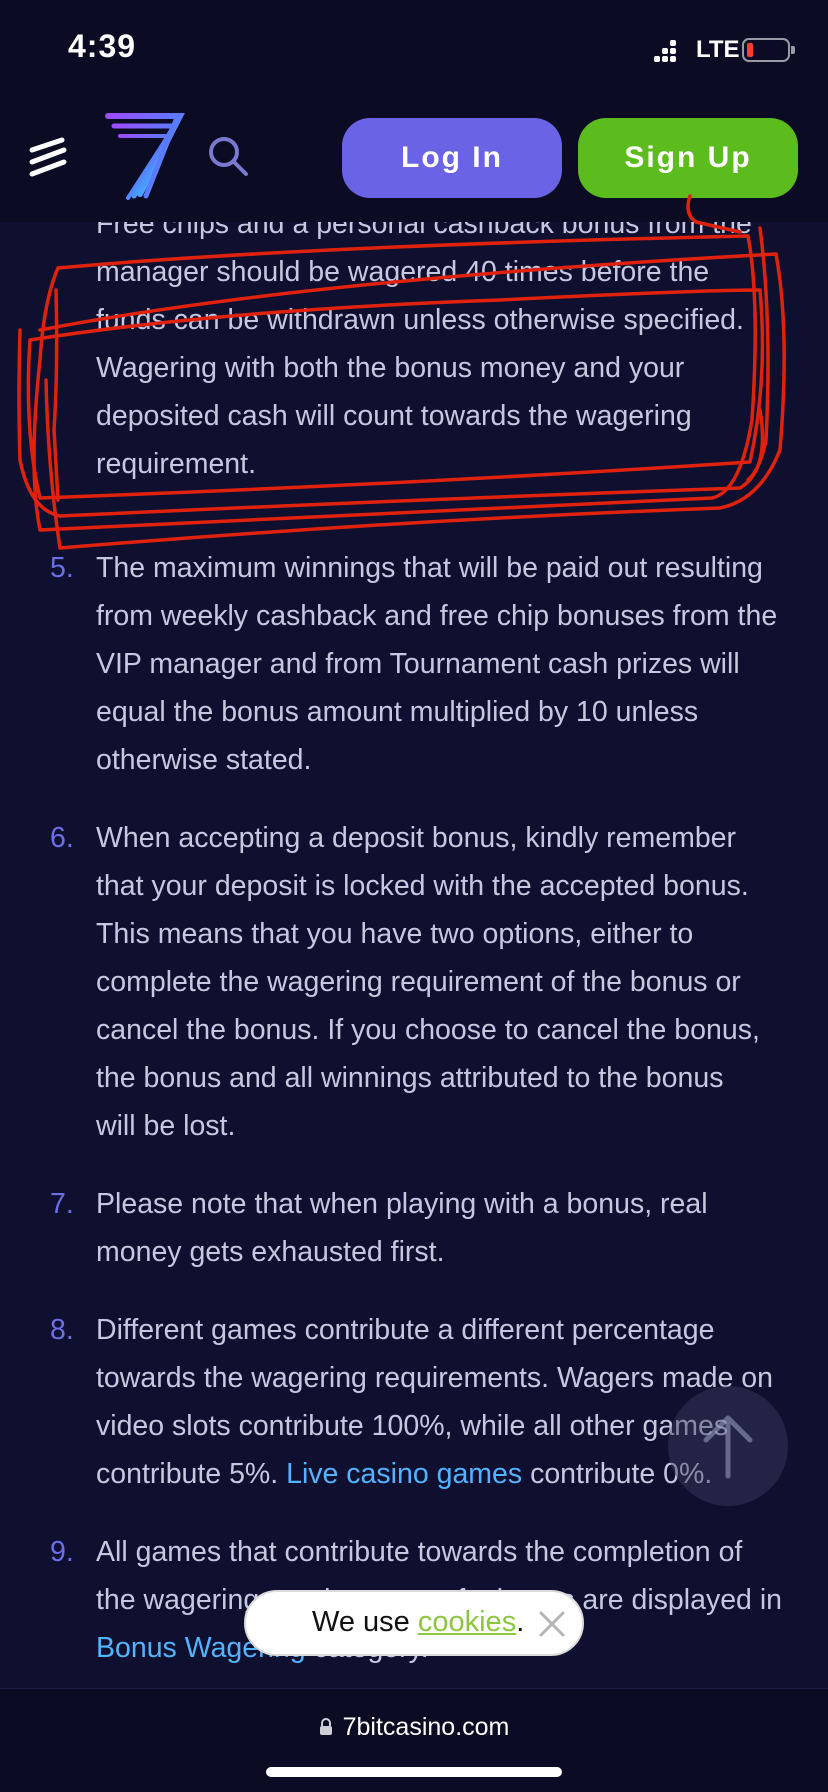 The image size is (828, 1792). What do you see at coordinates (270, 1252) in the screenshot?
I see `text-line: money gets exhausted first.` at bounding box center [270, 1252].